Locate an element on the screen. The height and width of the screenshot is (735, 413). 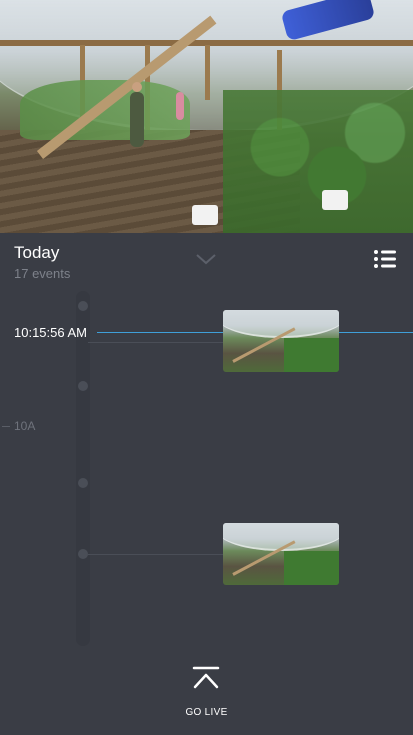
plants-right is located at coordinates (318, 161).